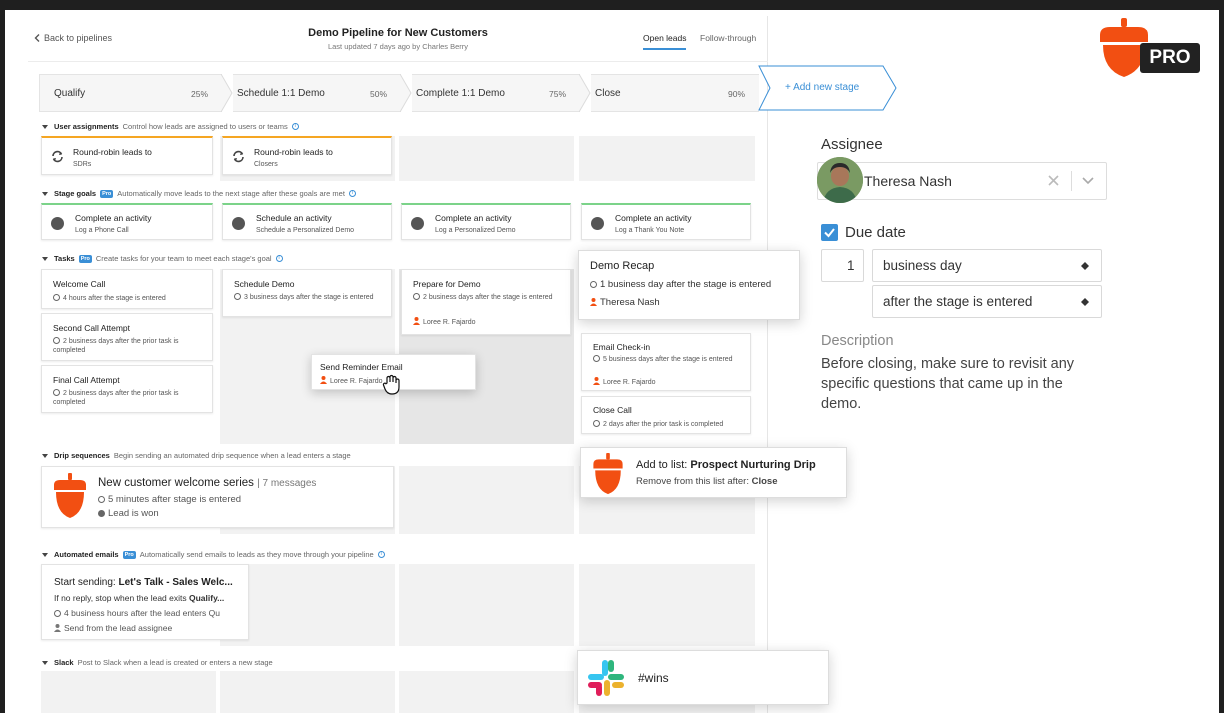 This screenshot has height=713, width=1224. What do you see at coordinates (829, 232) in the screenshot?
I see `due-date-checkbox` at bounding box center [829, 232].